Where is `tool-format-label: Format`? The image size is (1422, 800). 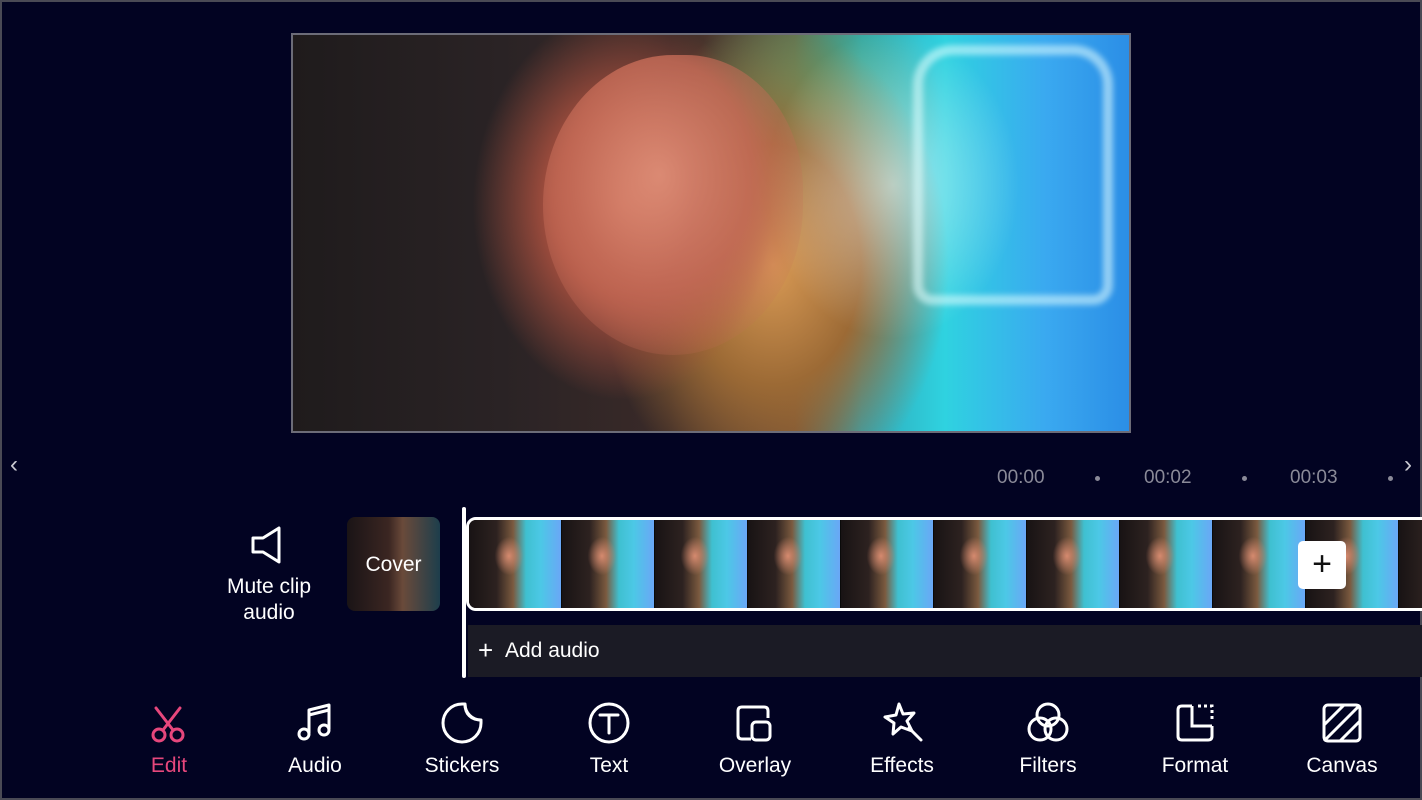
tool-format-label: Format is located at coordinates (1195, 765).